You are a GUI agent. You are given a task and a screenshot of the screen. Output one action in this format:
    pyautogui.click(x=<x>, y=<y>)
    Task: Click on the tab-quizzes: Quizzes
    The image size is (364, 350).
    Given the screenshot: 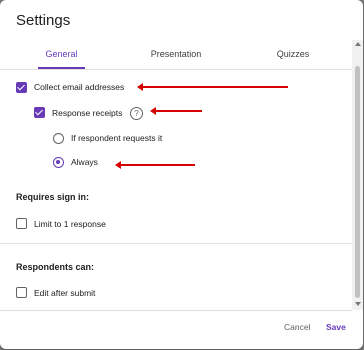 What is the action you would take?
    pyautogui.click(x=293, y=54)
    